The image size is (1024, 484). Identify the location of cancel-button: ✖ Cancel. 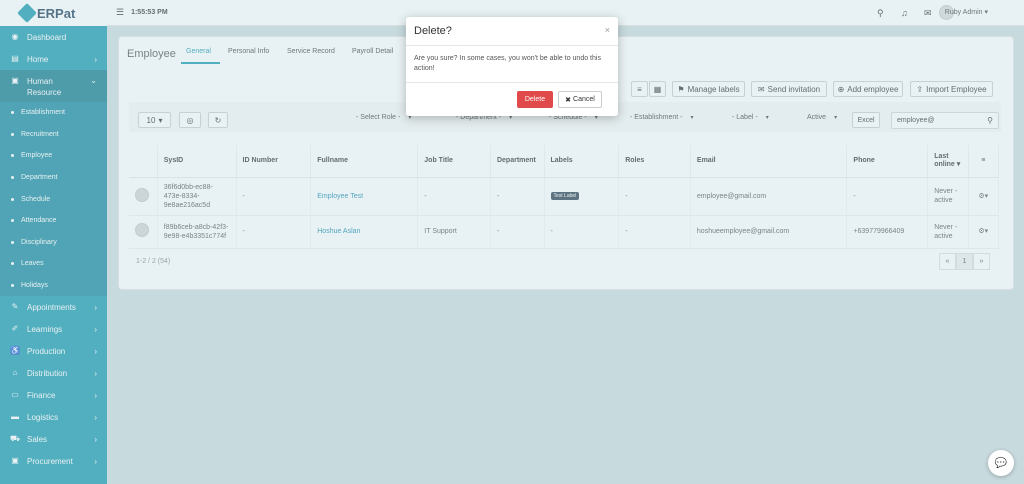
(580, 99).